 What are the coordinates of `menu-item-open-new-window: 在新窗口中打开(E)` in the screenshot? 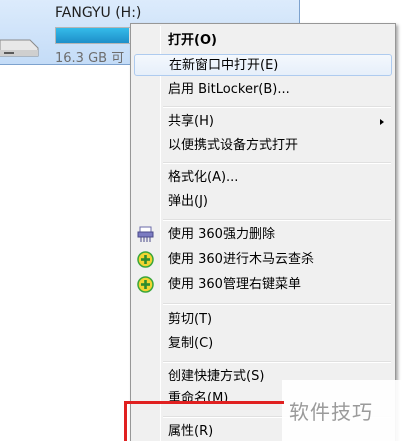 It's located at (263, 65).